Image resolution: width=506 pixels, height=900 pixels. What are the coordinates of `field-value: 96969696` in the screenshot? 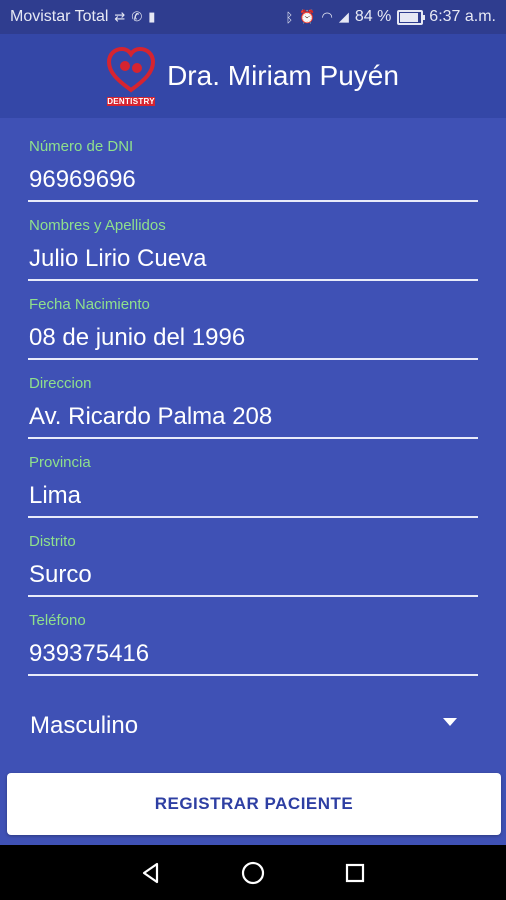 It's located at (82, 180).